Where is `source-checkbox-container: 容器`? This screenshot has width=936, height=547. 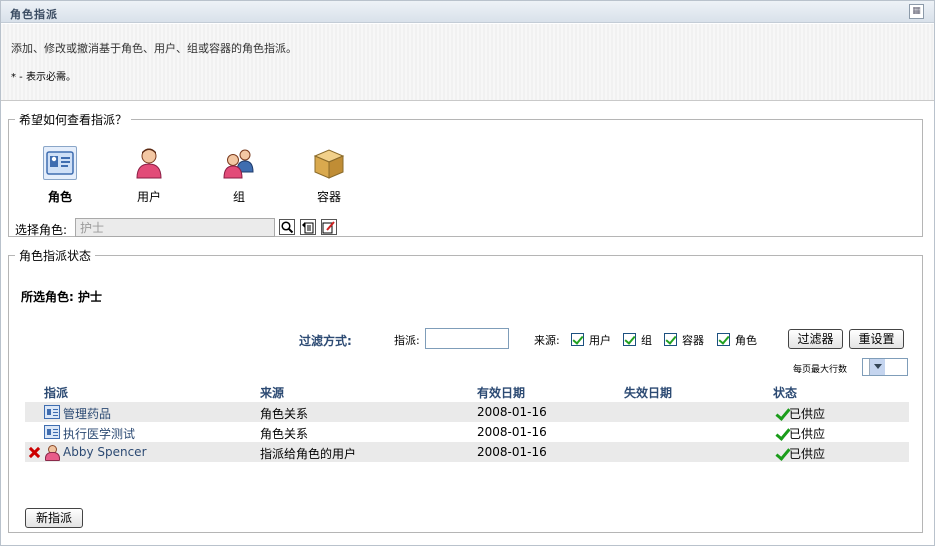
source-checkbox-container: 容器 is located at coordinates (684, 340).